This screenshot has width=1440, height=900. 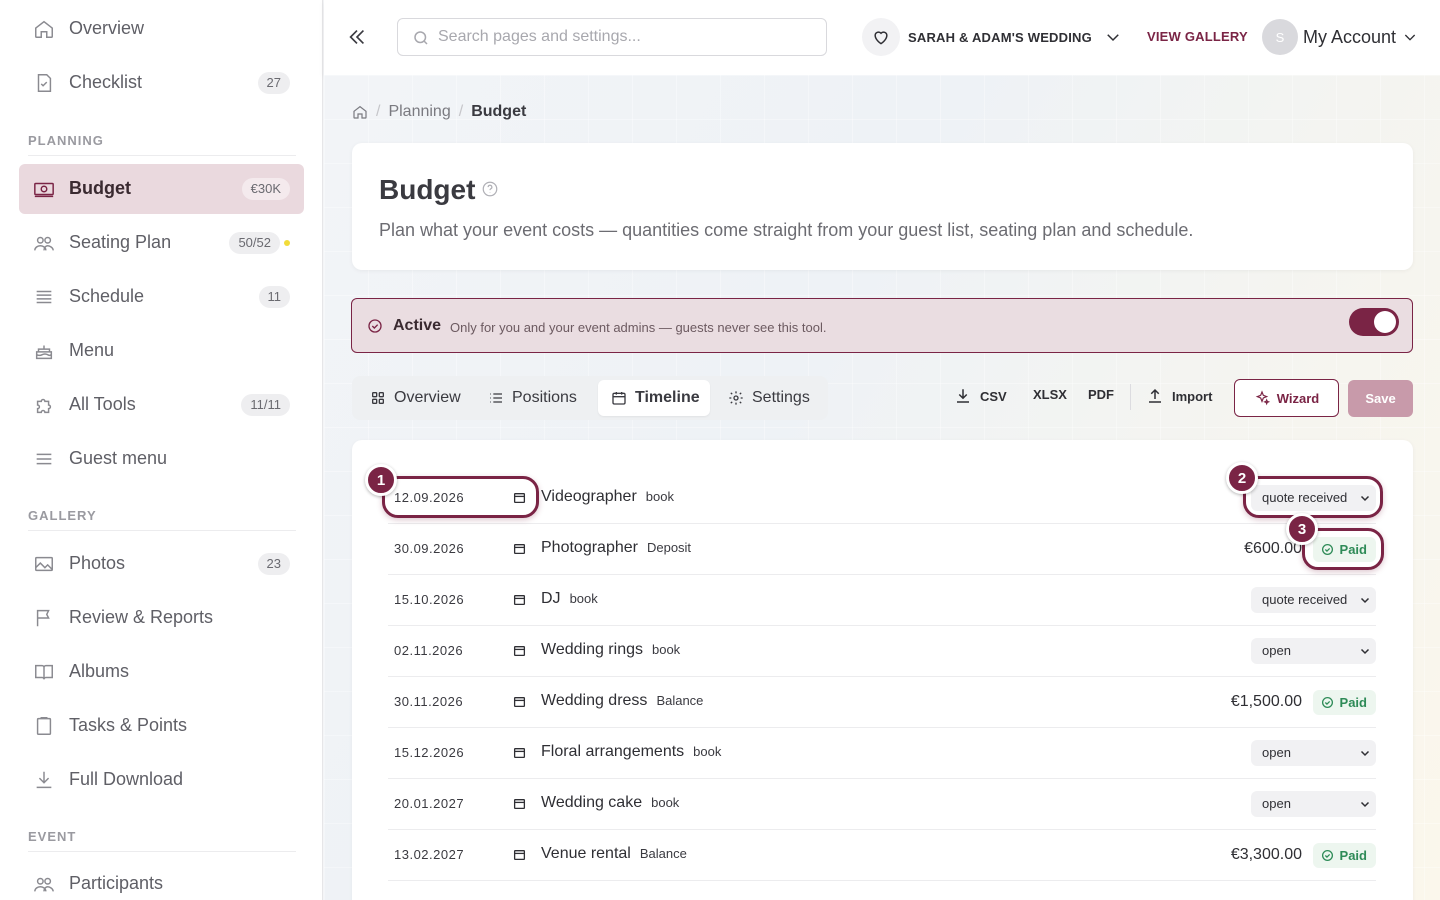 I want to click on date-input: 13.02.2027, so click(x=429, y=854).